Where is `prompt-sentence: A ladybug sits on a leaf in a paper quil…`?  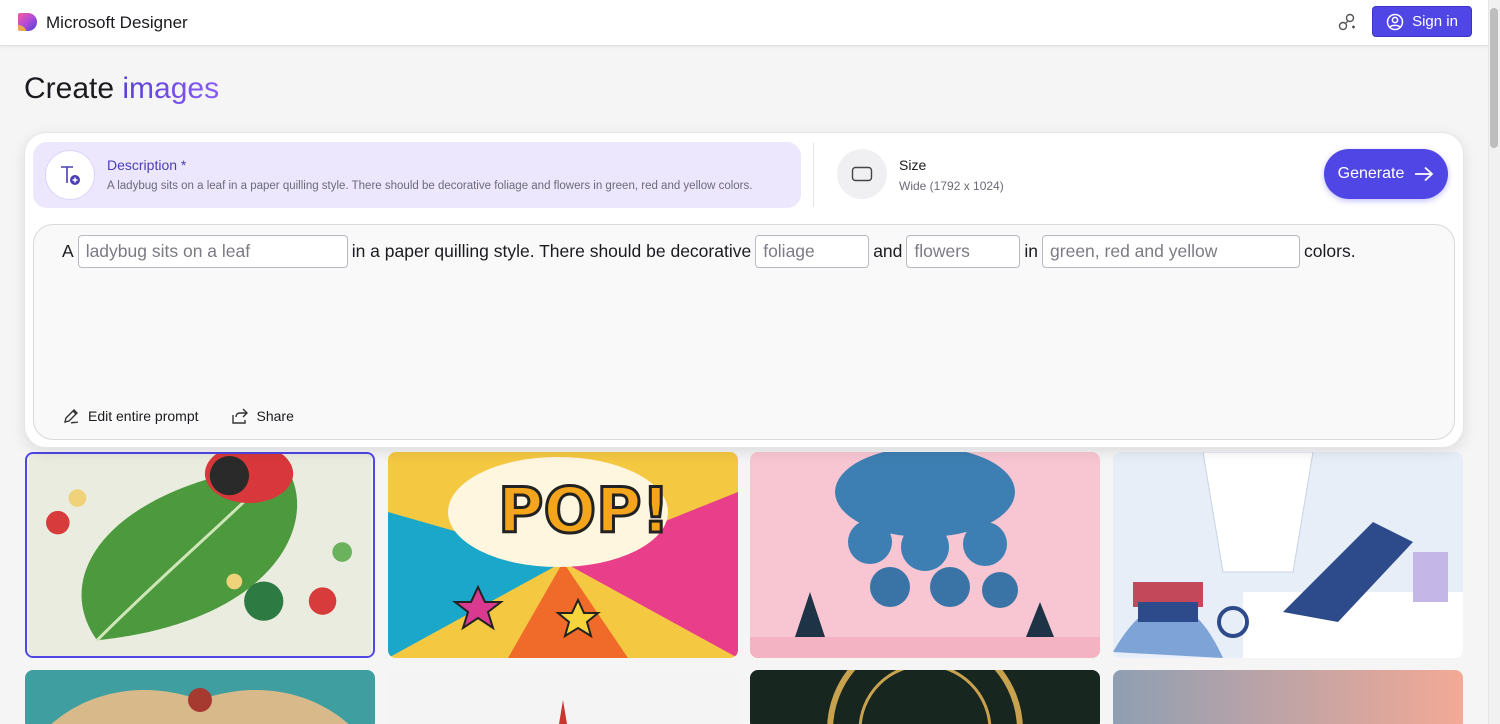
prompt-sentence: A ladybug sits on a leaf in a paper quil… is located at coordinates (709, 251).